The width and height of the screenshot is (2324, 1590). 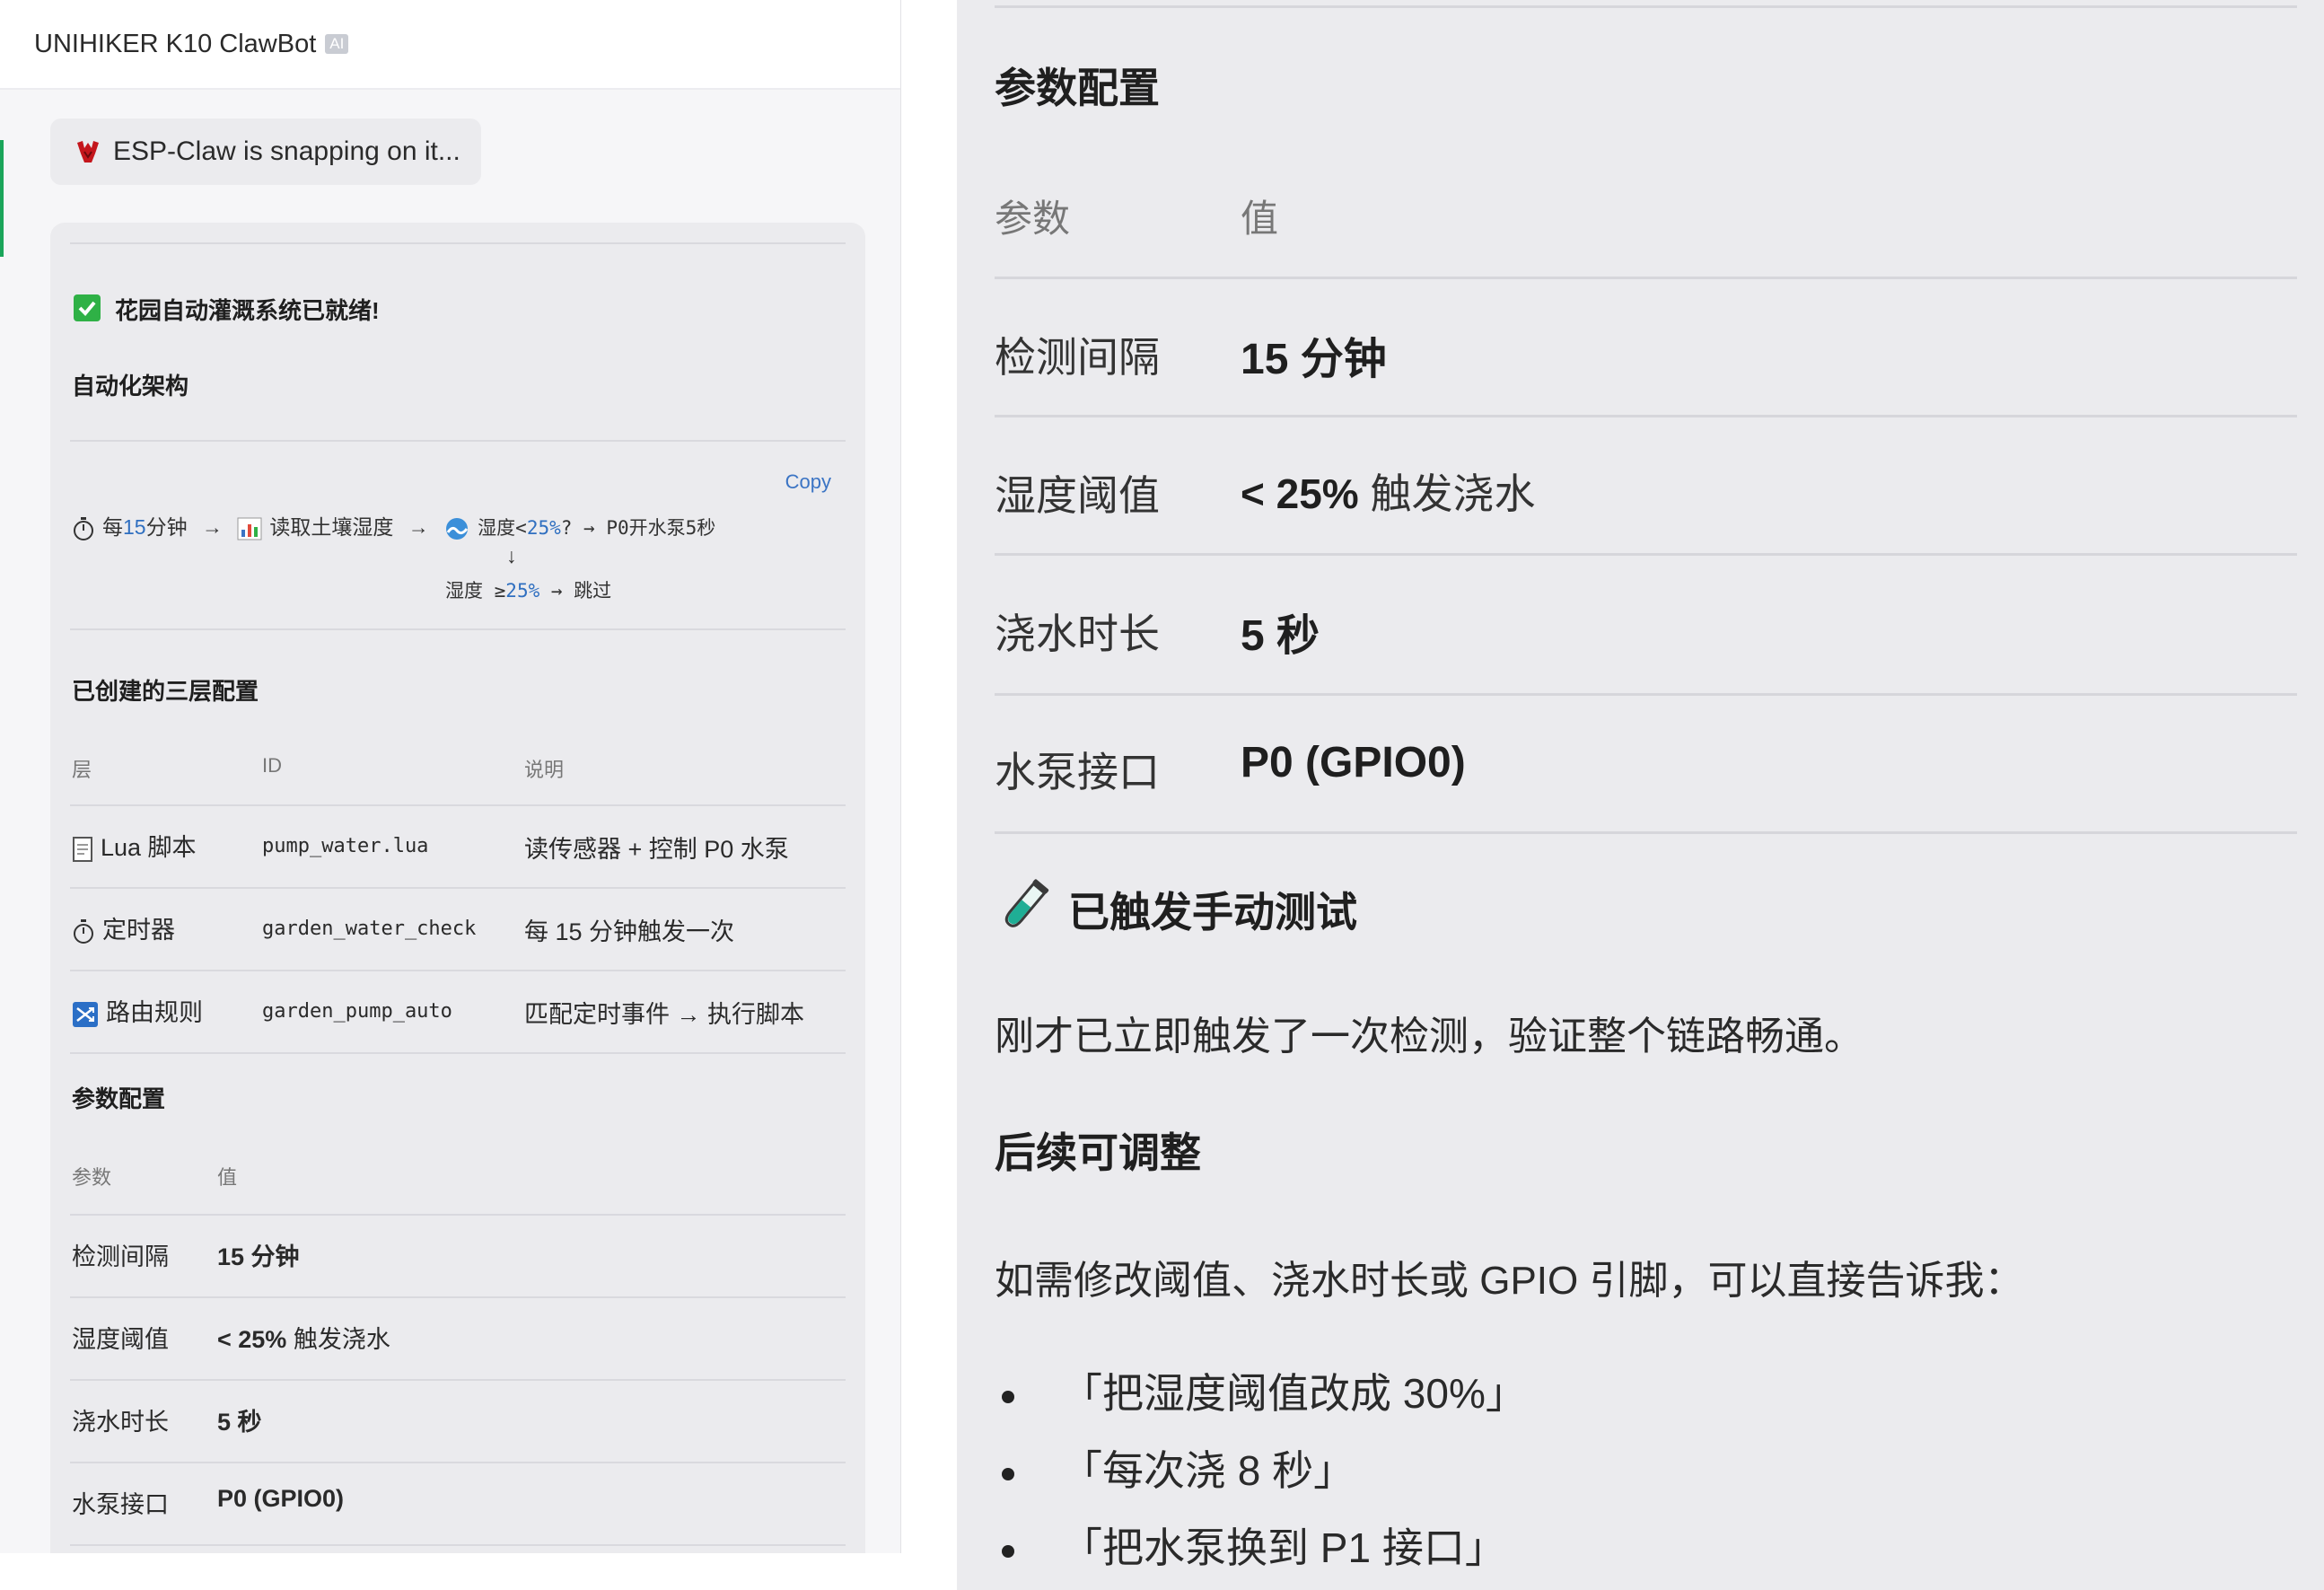 I want to click on document-icon, so click(x=82, y=849).